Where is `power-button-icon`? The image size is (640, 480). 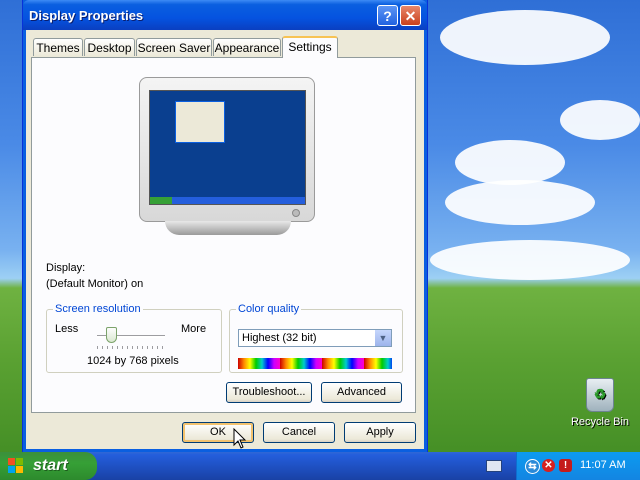 power-button-icon is located at coordinates (296, 213).